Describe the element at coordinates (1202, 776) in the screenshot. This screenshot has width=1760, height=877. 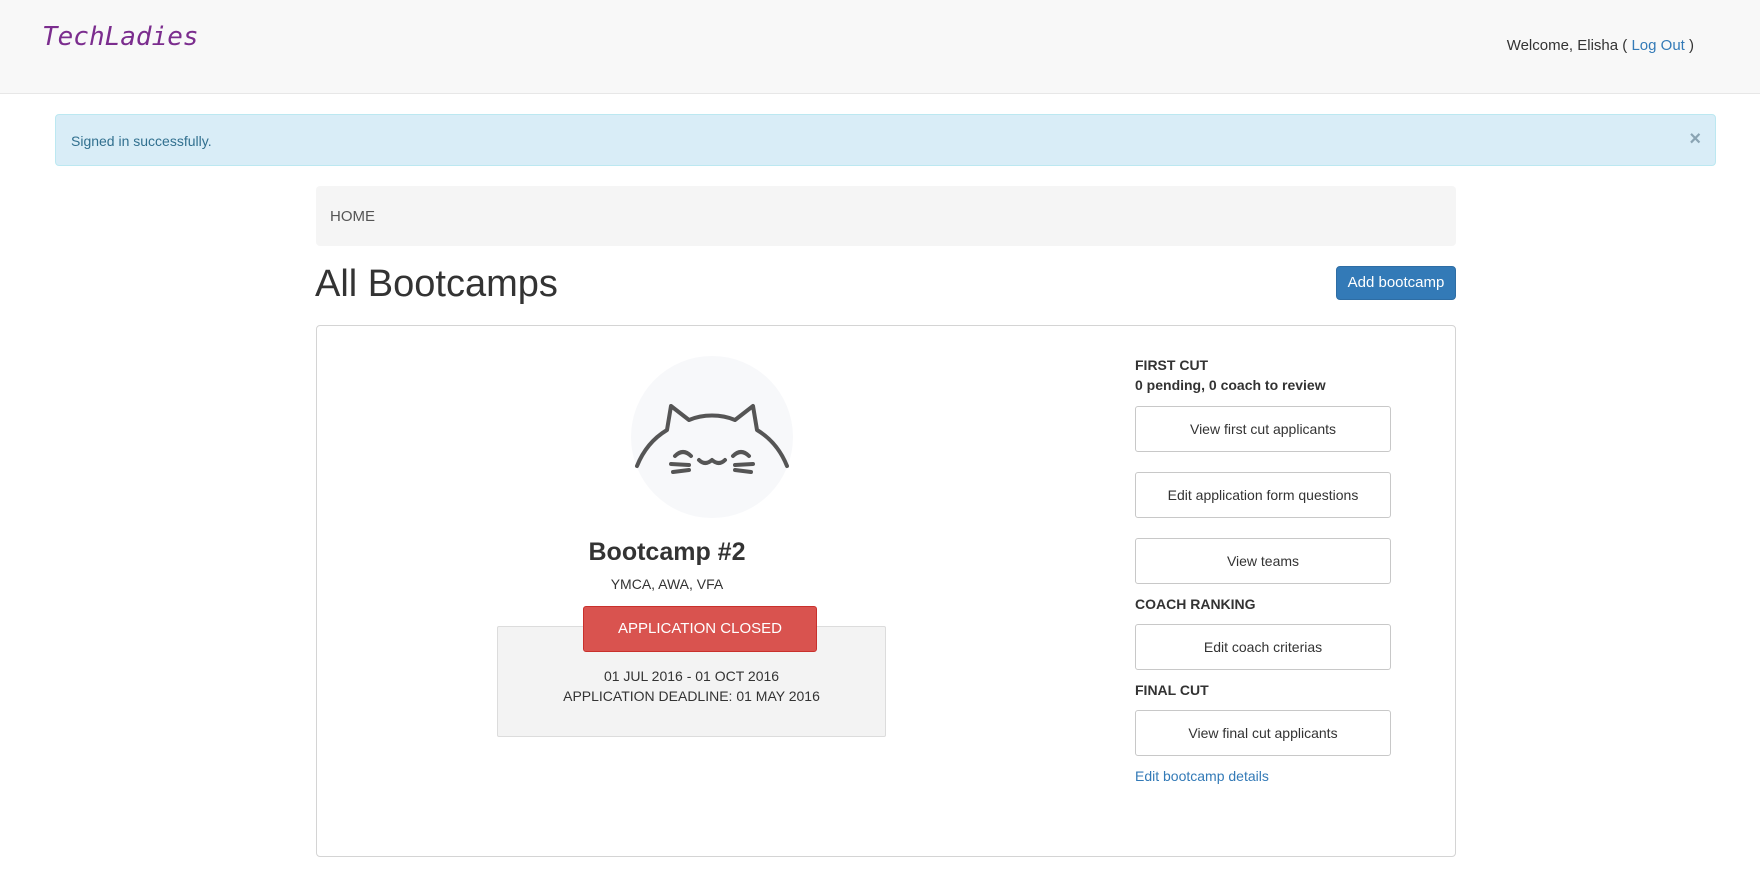
I see `edit-bootcamp-details-link: Edit bootcamp details` at that location.